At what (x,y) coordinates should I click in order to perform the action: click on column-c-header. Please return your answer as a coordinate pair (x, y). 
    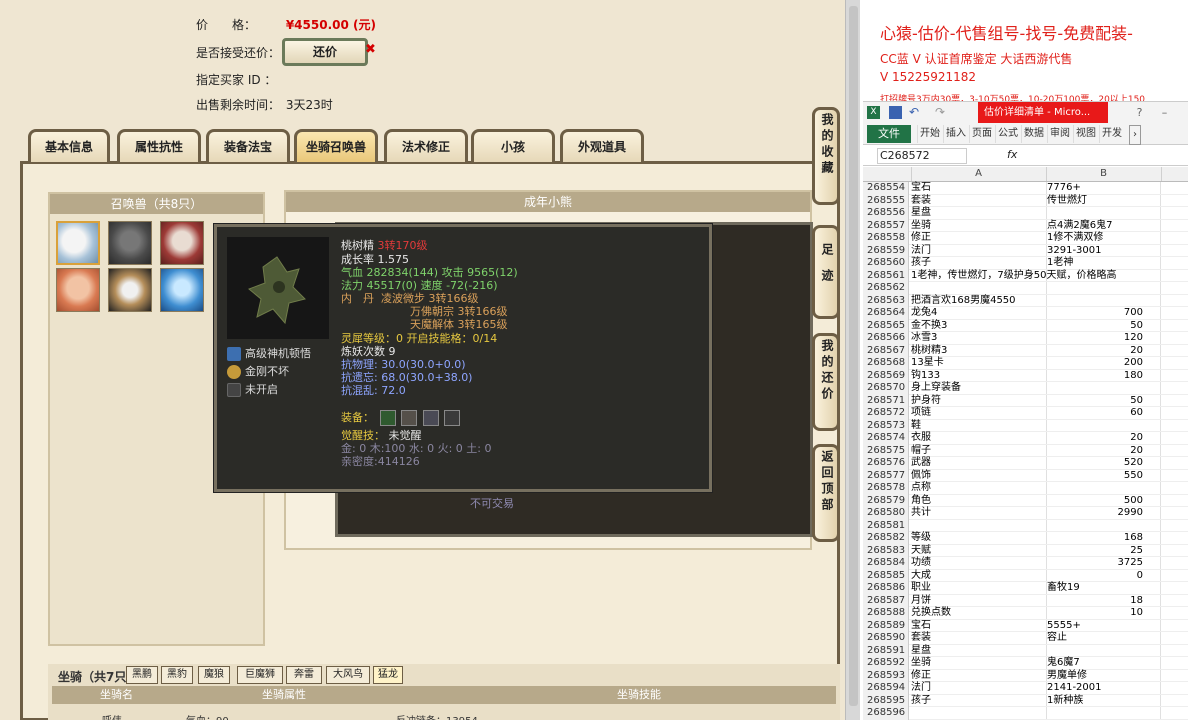
    Looking at the image, I should click on (1174, 174).